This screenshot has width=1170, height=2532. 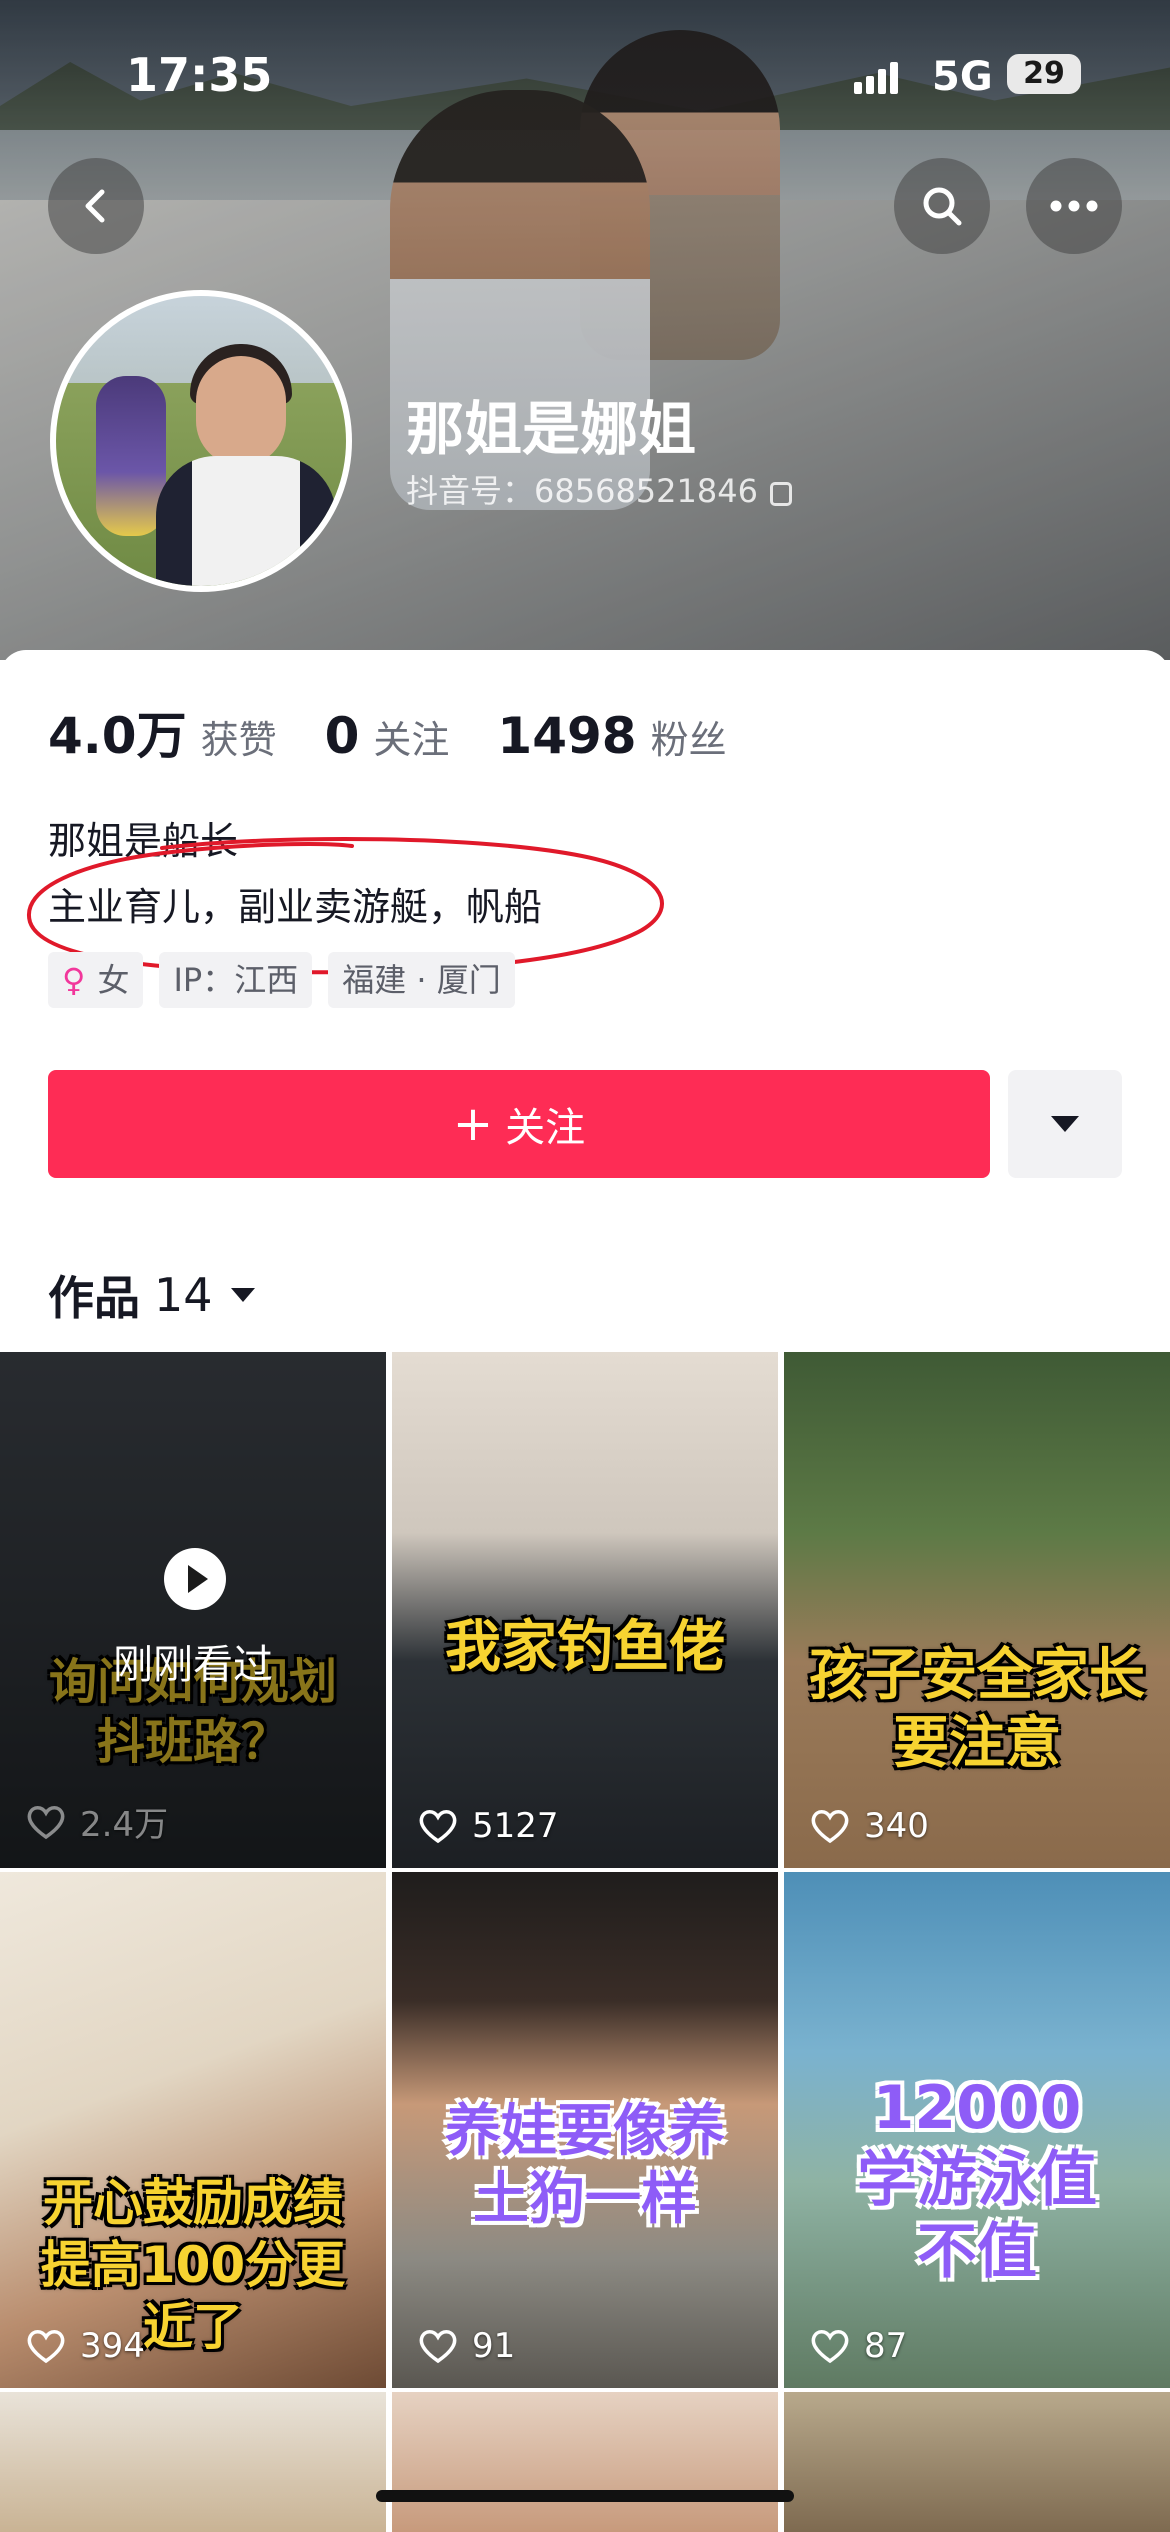 What do you see at coordinates (183, 1295) in the screenshot?
I see `works-count: 14` at bounding box center [183, 1295].